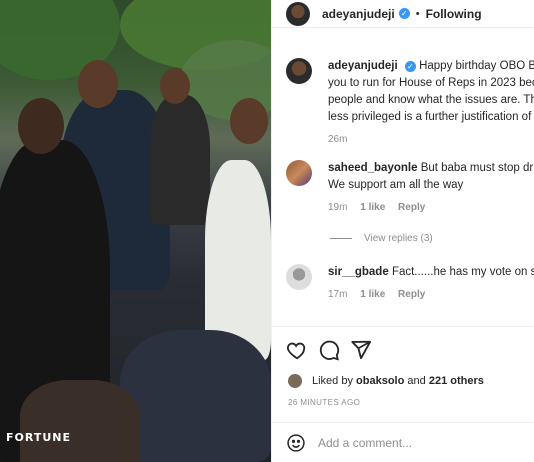 The height and width of the screenshot is (462, 534). I want to click on following-button: Following, so click(454, 14).